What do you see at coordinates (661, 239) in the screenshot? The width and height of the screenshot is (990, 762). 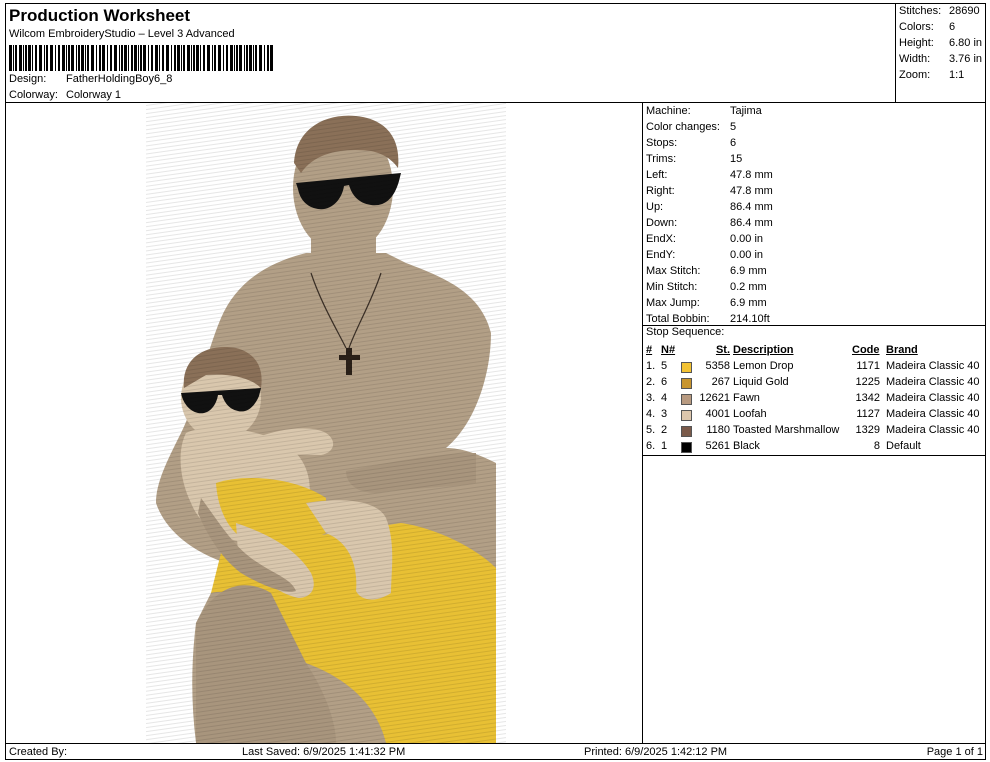 I see `info-label: EndX:` at bounding box center [661, 239].